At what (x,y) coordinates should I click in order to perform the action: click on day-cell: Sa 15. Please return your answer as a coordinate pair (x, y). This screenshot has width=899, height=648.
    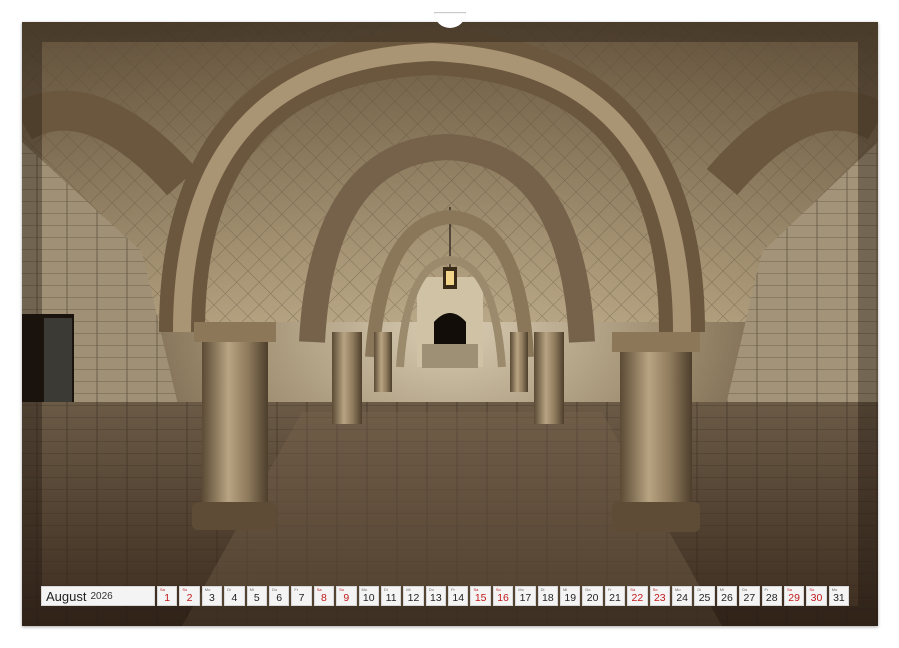
    Looking at the image, I should click on (480, 596).